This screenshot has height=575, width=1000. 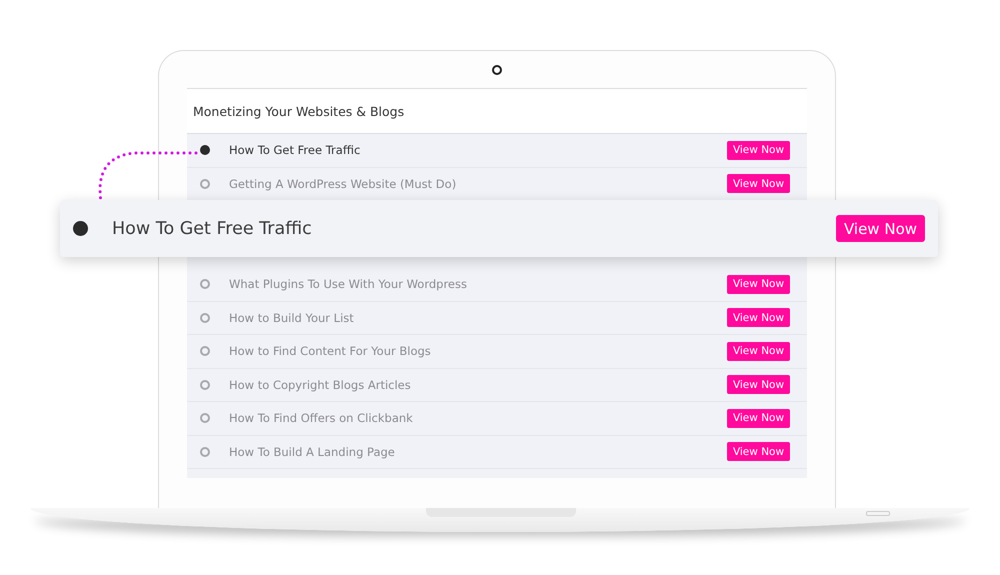 What do you see at coordinates (878, 513) in the screenshot?
I see `indicator-light` at bounding box center [878, 513].